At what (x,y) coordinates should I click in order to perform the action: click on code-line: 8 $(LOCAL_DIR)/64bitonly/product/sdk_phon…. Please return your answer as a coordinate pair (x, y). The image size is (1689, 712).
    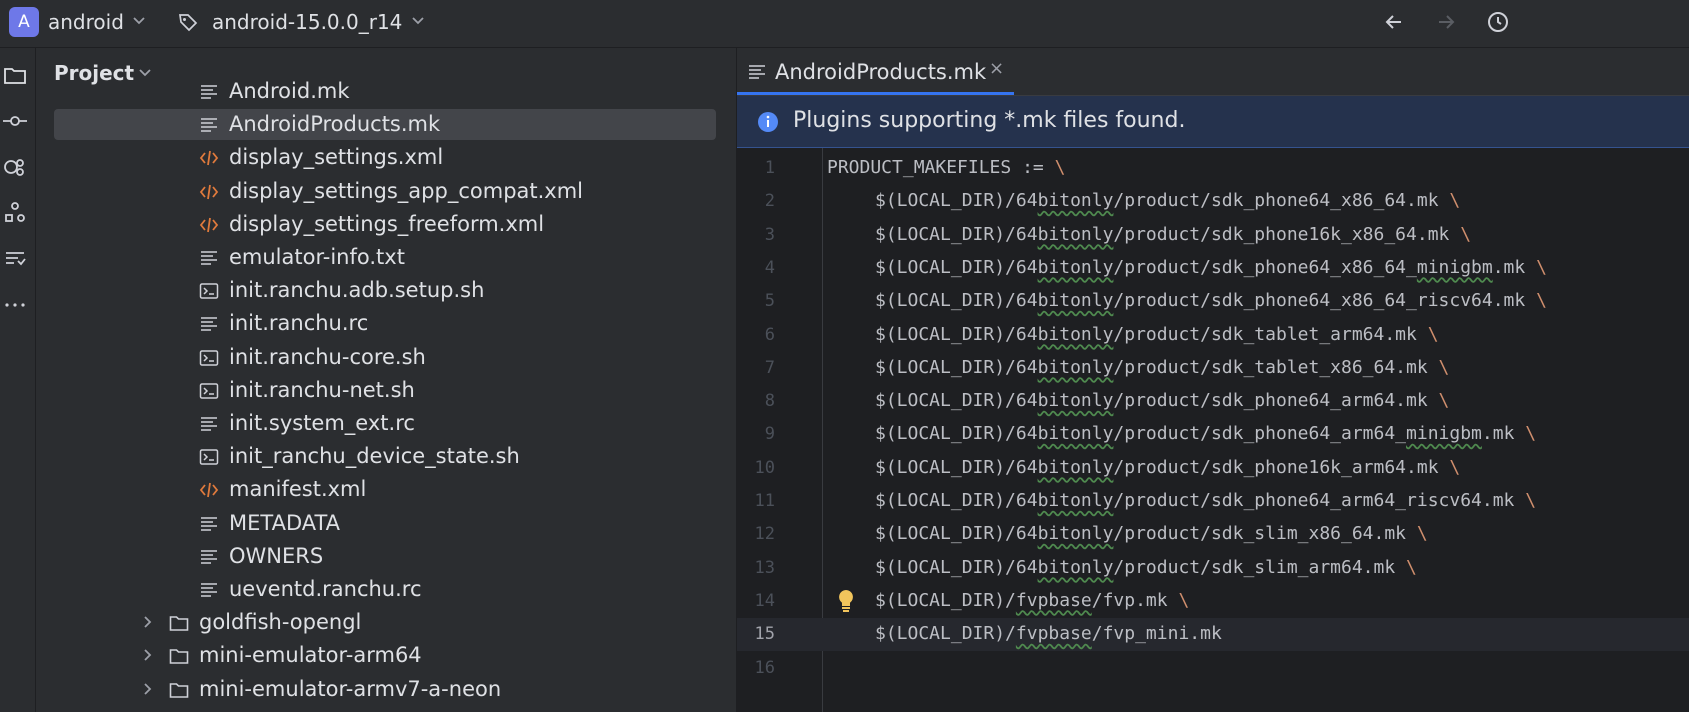
    Looking at the image, I should click on (1213, 401).